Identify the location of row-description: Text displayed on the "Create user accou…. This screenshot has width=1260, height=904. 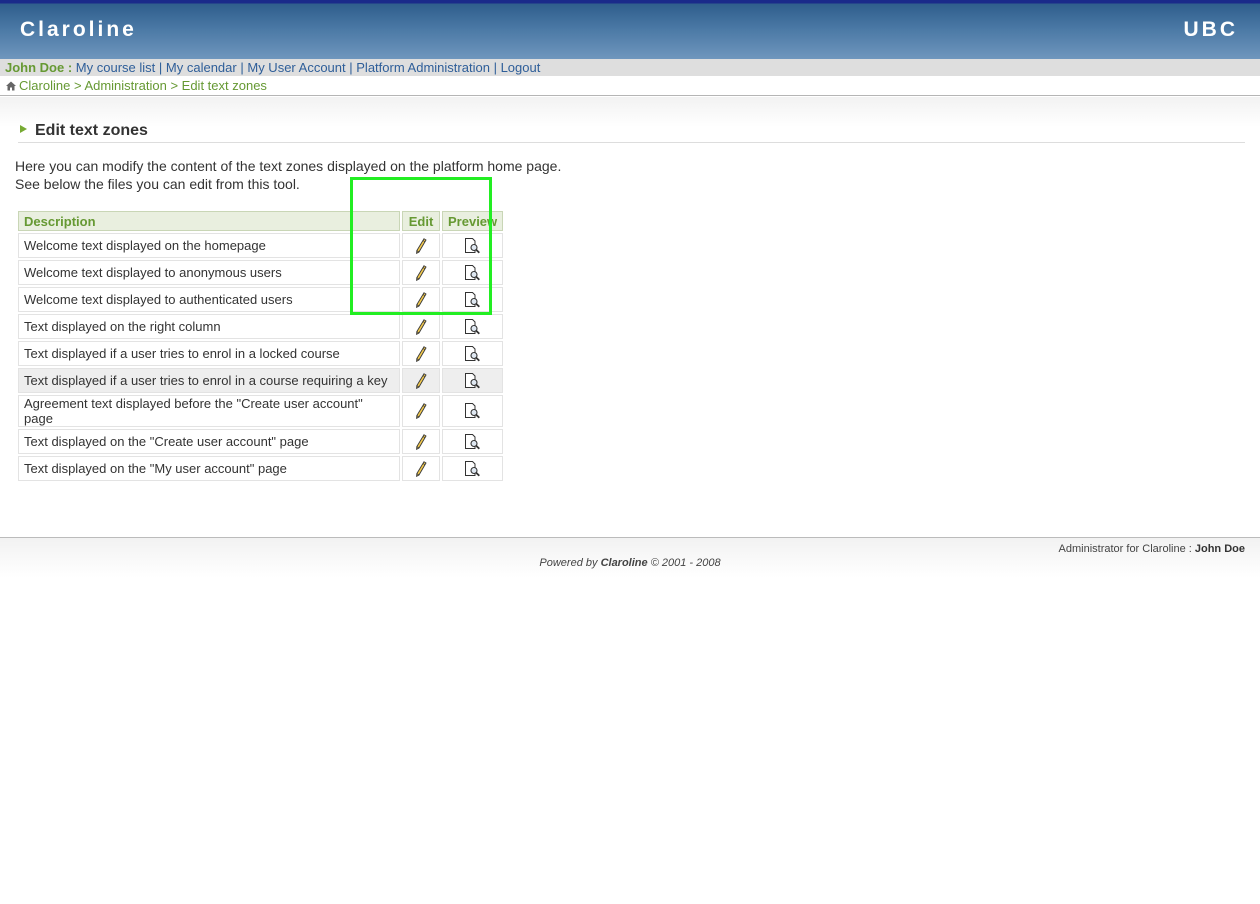
(209, 441).